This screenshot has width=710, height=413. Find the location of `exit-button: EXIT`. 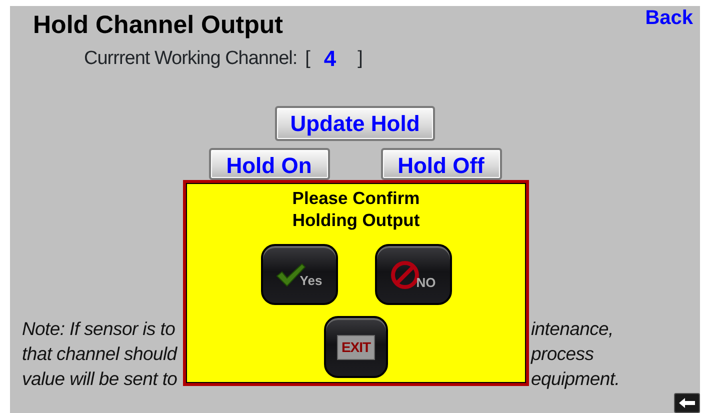

exit-button: EXIT is located at coordinates (356, 347).